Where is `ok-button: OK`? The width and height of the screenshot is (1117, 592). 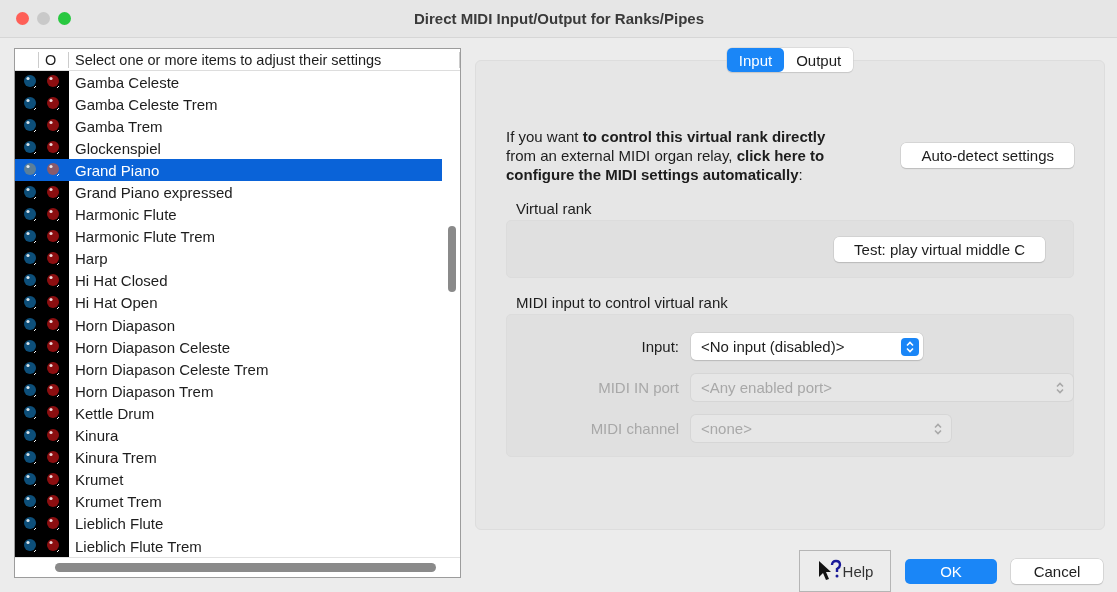 ok-button: OK is located at coordinates (951, 571).